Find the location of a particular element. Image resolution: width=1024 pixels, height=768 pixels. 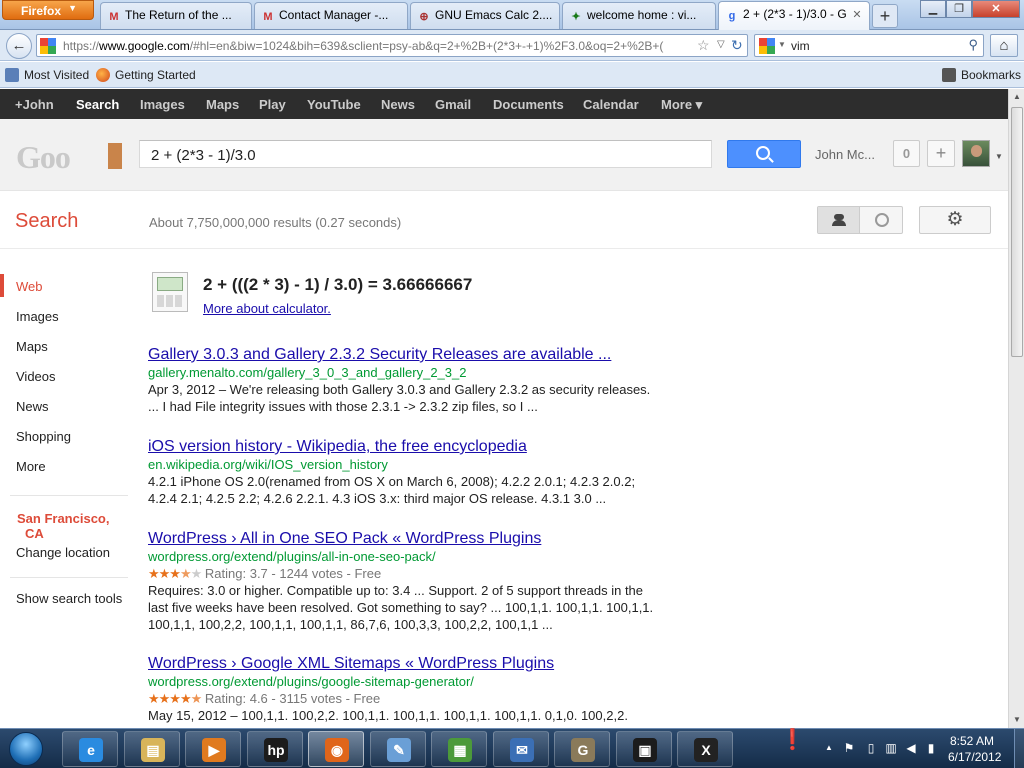

gnu-icon: ⊕ is located at coordinates (424, 17).